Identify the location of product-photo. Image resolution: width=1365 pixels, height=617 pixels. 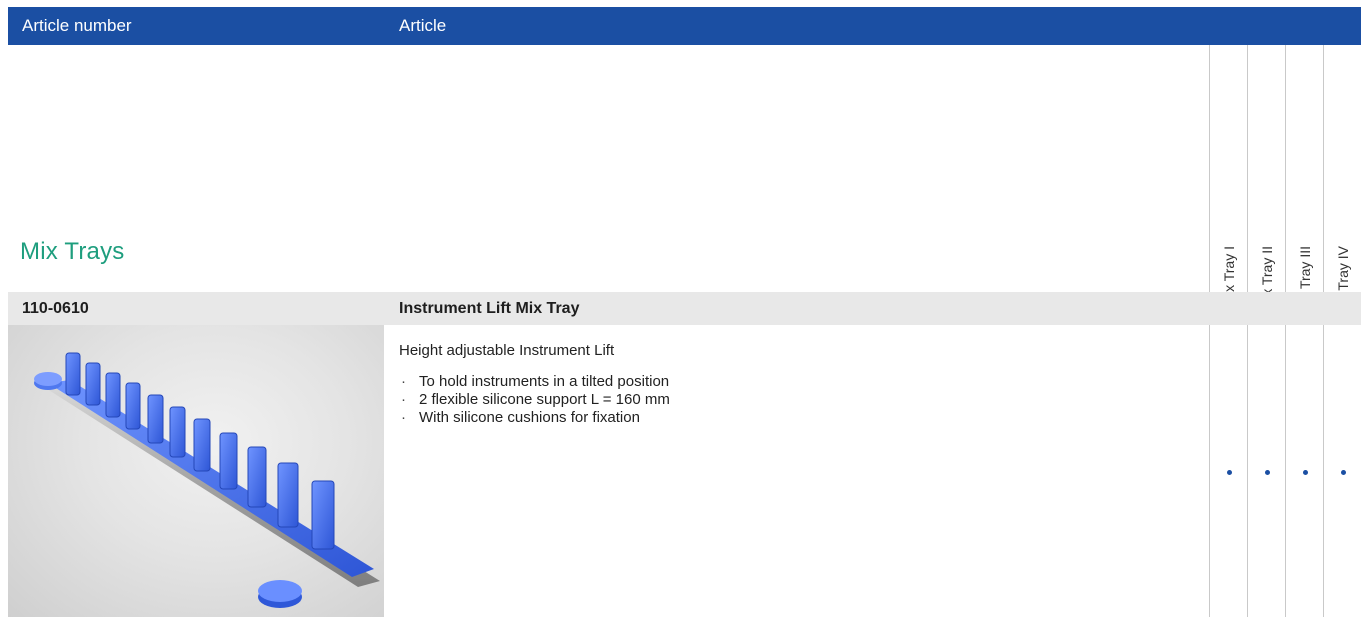
(196, 471).